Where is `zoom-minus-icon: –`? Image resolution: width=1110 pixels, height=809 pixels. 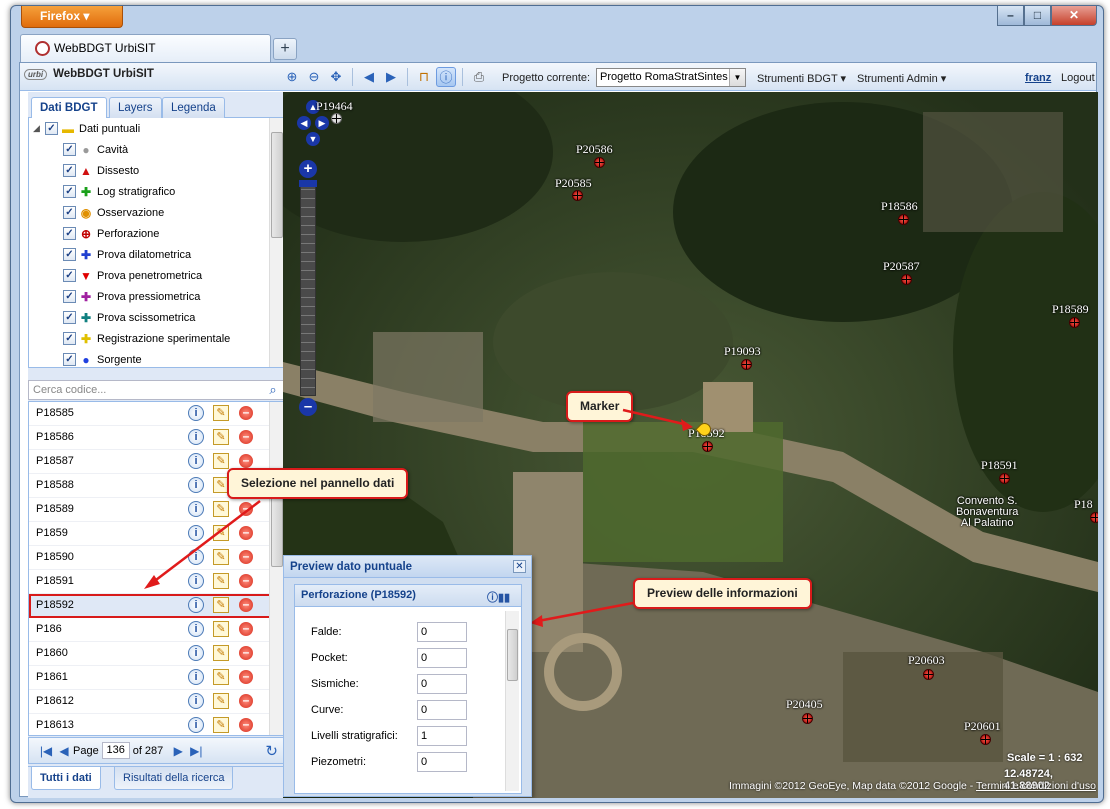 zoom-minus-icon: – is located at coordinates (308, 407).